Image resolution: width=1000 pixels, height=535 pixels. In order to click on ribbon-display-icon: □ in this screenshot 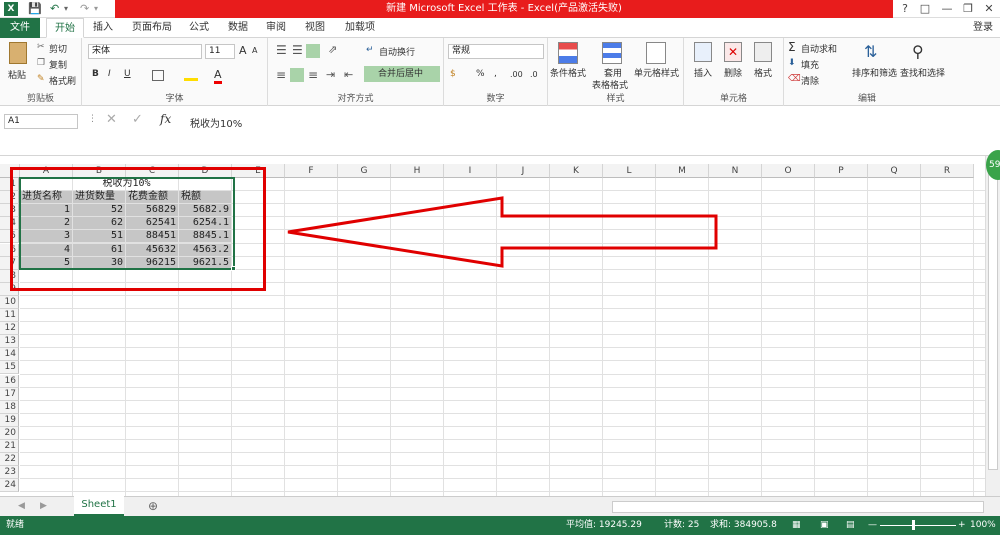, I will do `click(925, 9)`.